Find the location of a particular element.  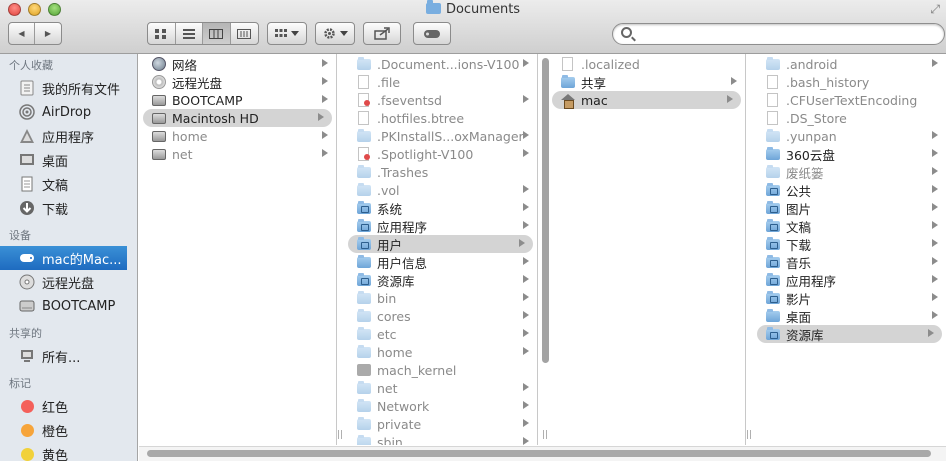

sidebar-item-desktop: 桌面 is located at coordinates (68, 160).